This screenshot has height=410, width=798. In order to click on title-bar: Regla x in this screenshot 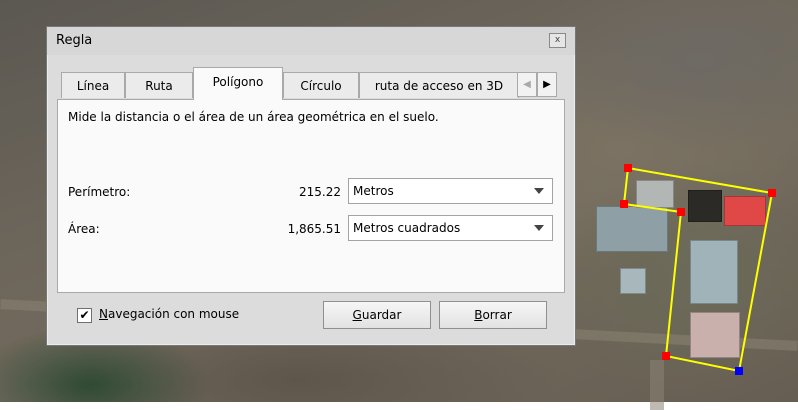, I will do `click(311, 41)`.